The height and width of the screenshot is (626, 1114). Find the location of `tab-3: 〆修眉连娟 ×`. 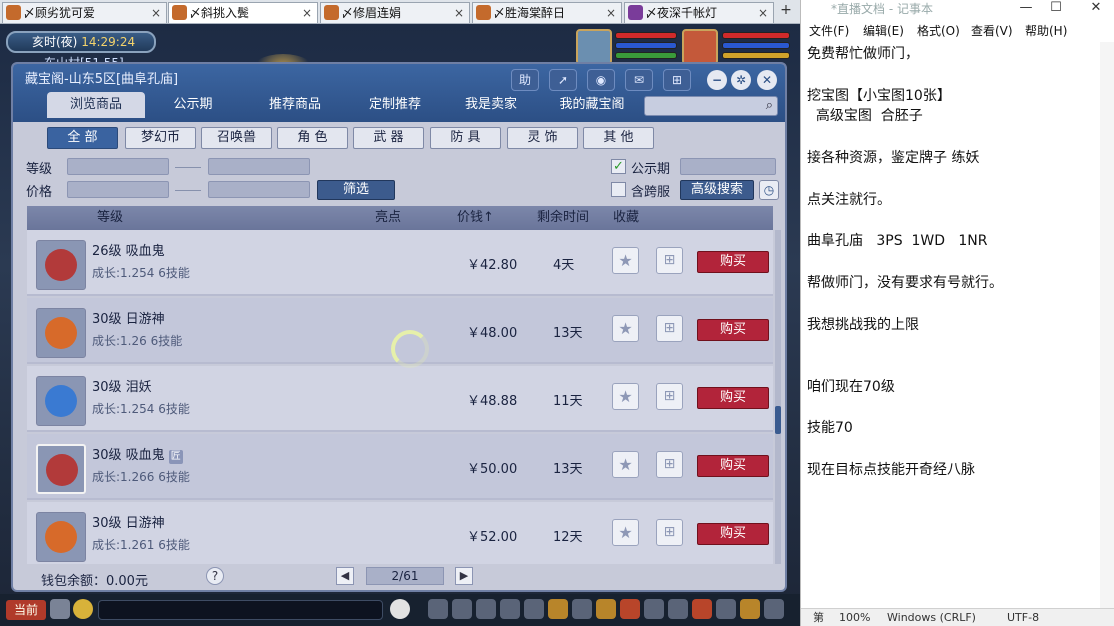

tab-3: 〆修眉连娟 × is located at coordinates (395, 12).